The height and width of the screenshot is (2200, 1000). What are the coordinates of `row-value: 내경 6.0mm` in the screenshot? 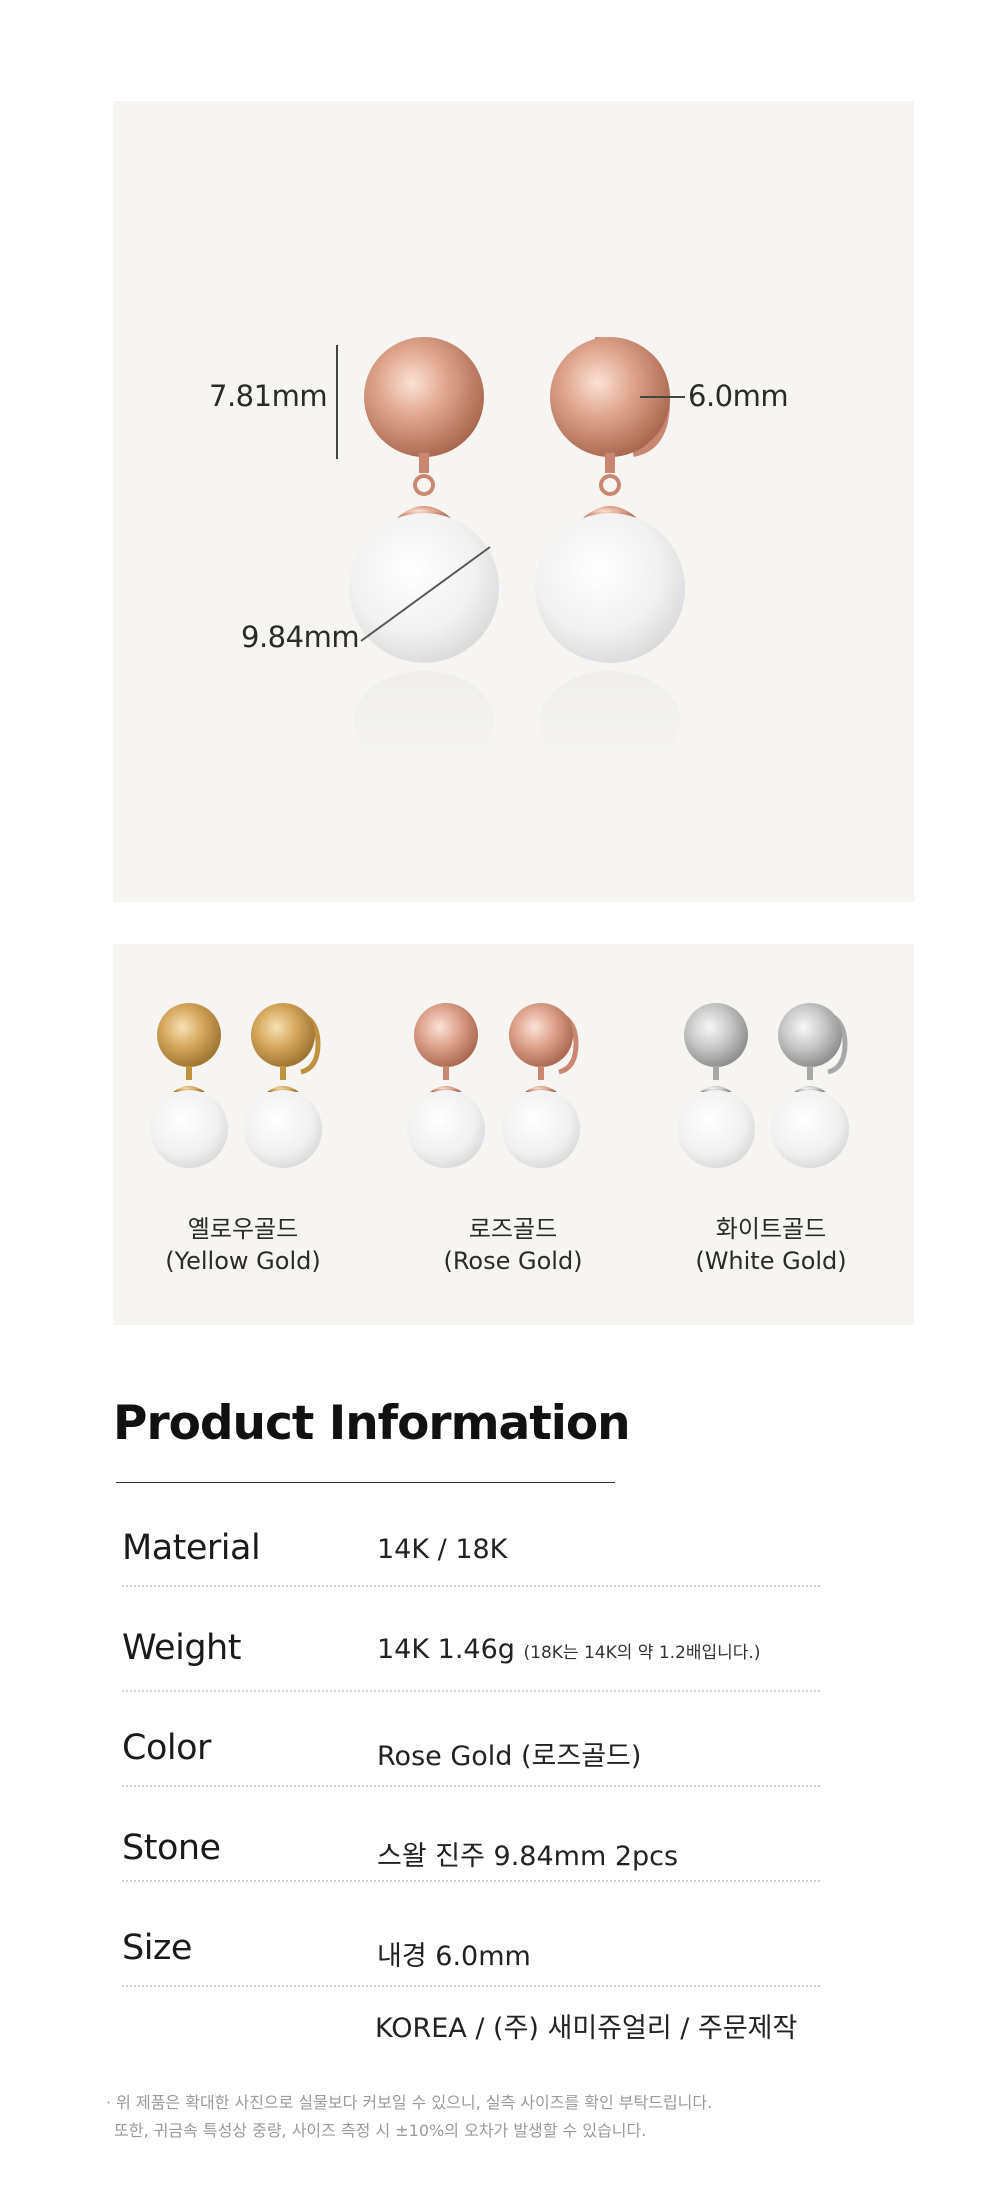 It's located at (454, 1956).